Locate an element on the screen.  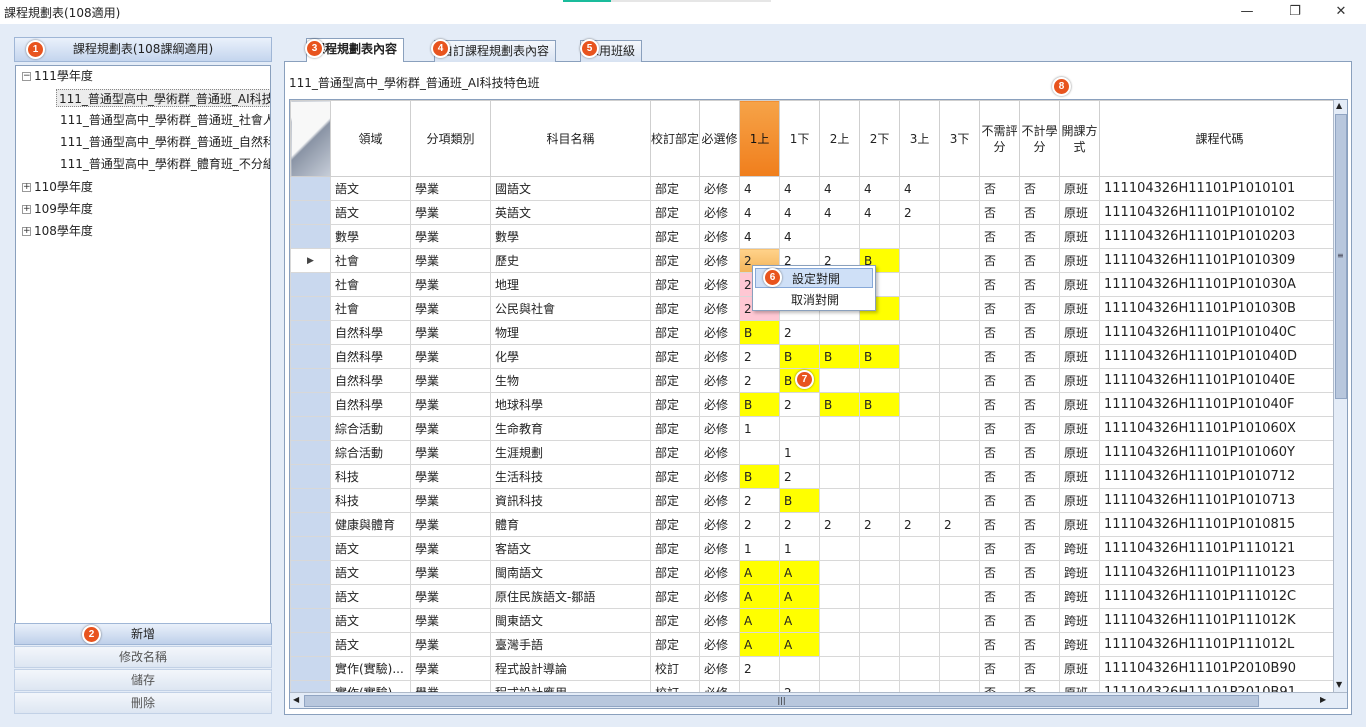
table-cell: 生活科技 is located at coordinates (570, 476).